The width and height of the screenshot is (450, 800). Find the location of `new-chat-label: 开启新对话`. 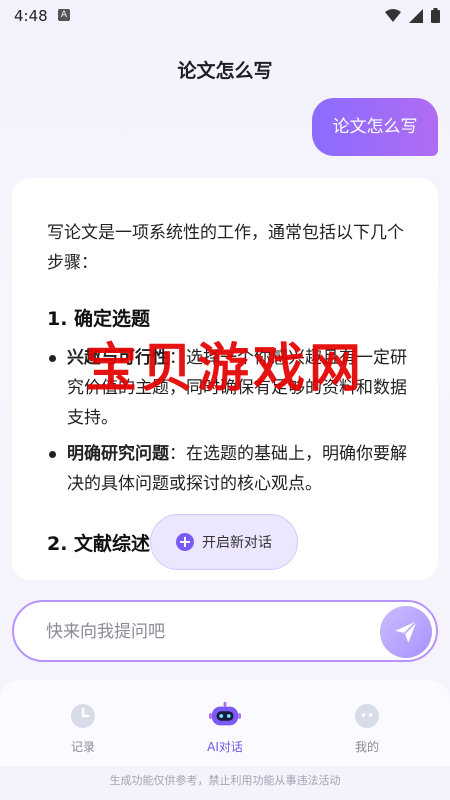

new-chat-label: 开启新对话 is located at coordinates (237, 543).